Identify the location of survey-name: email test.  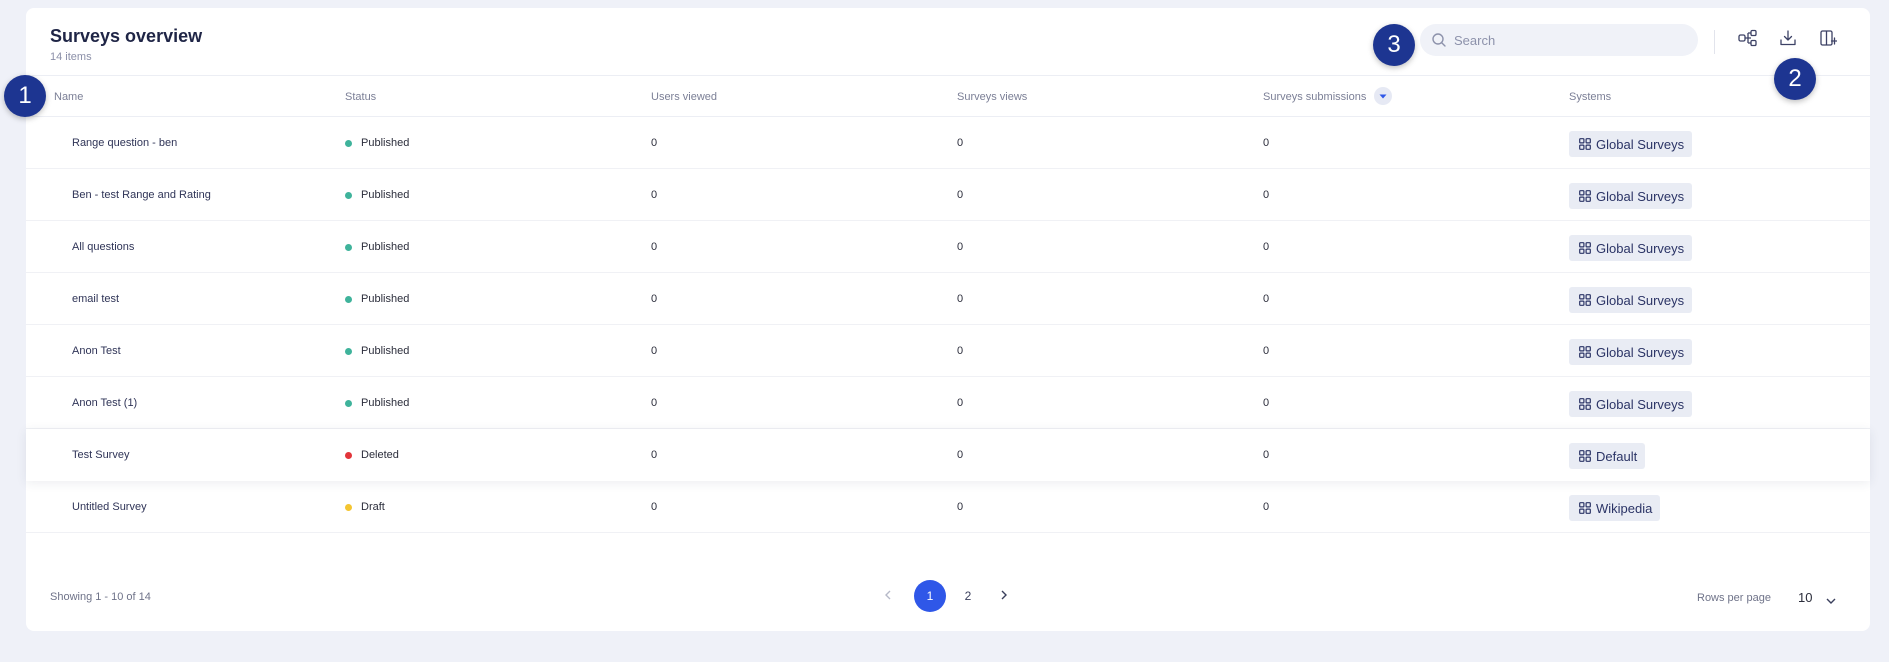
(95, 299).